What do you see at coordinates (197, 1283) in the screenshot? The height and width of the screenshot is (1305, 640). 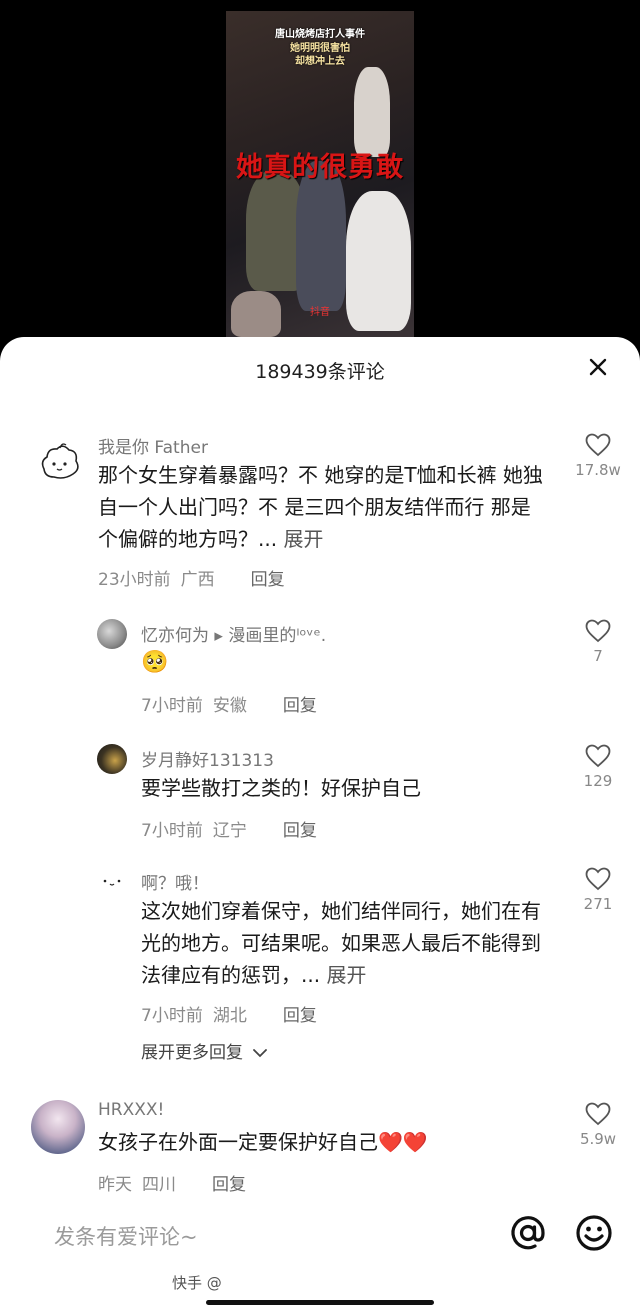 I see `watermark: 快手 @` at bounding box center [197, 1283].